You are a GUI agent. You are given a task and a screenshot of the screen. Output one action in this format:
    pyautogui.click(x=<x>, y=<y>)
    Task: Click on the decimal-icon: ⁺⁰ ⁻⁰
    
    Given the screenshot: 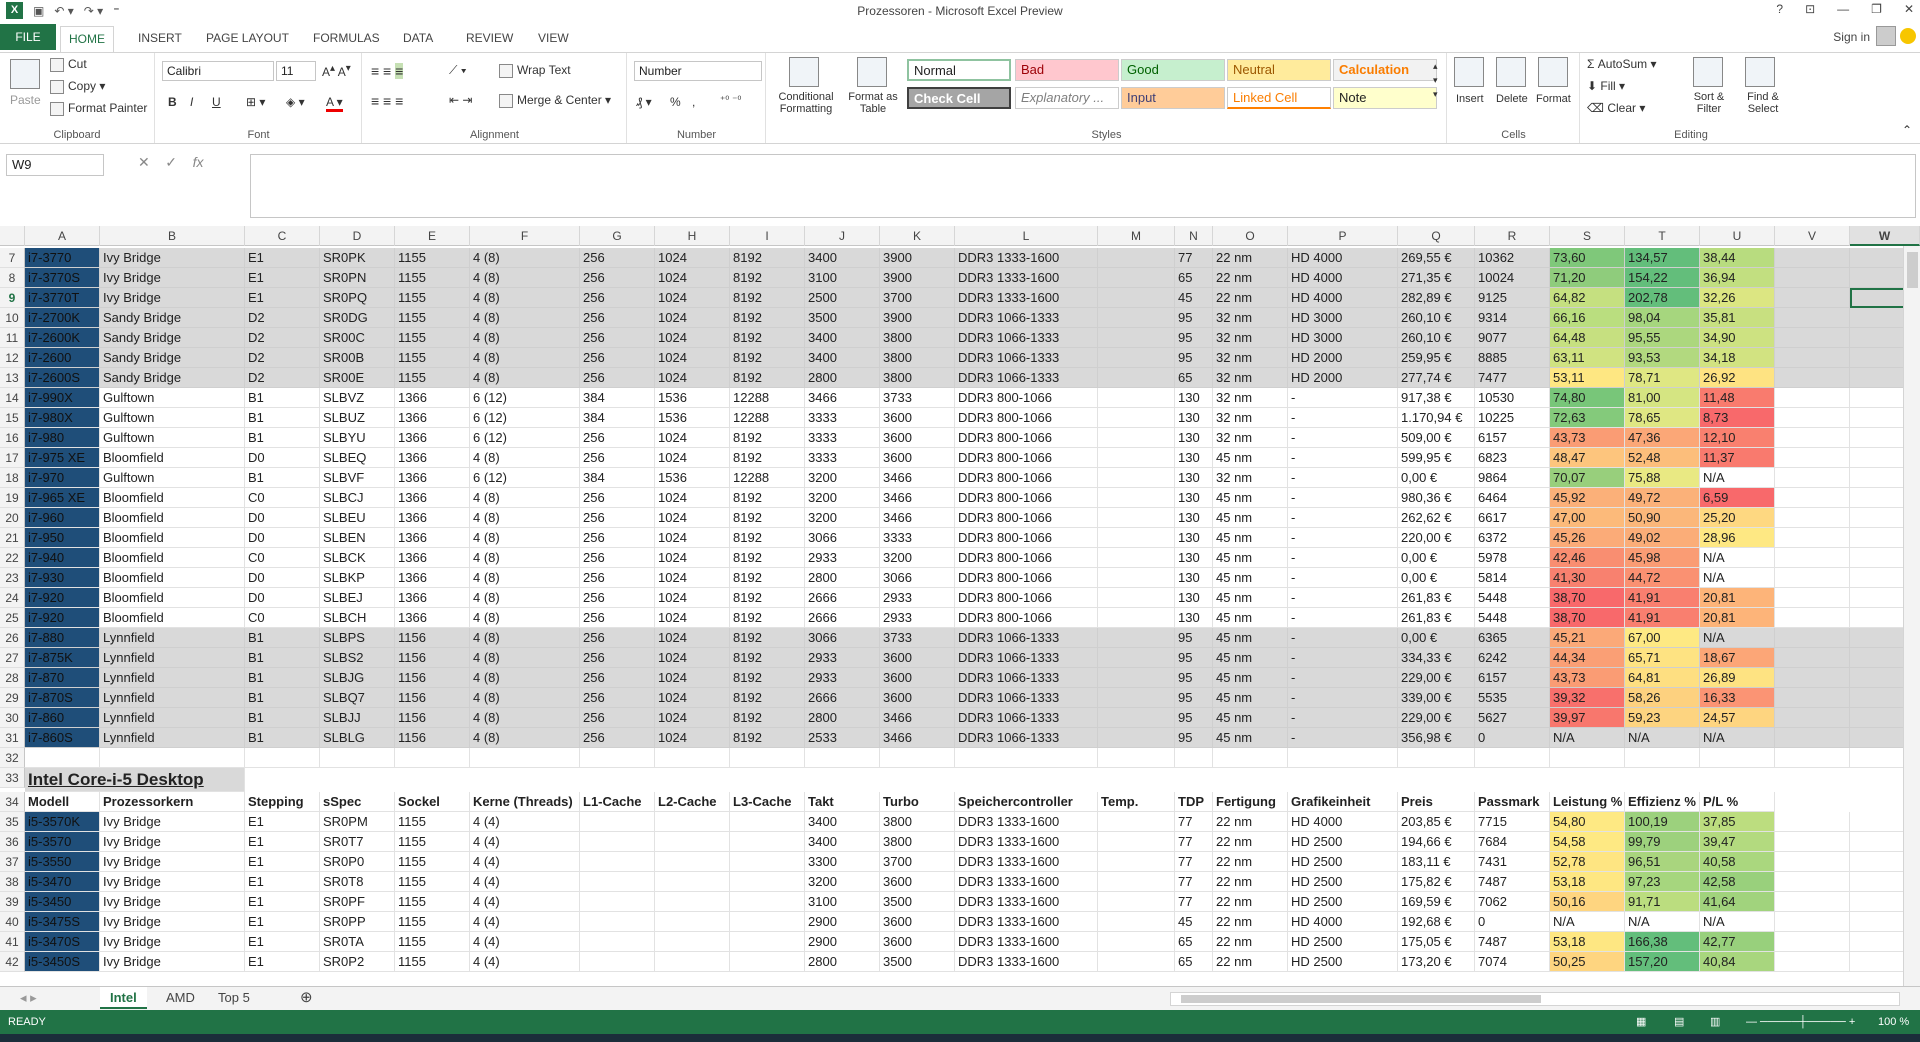 What is the action you would take?
    pyautogui.click(x=730, y=100)
    